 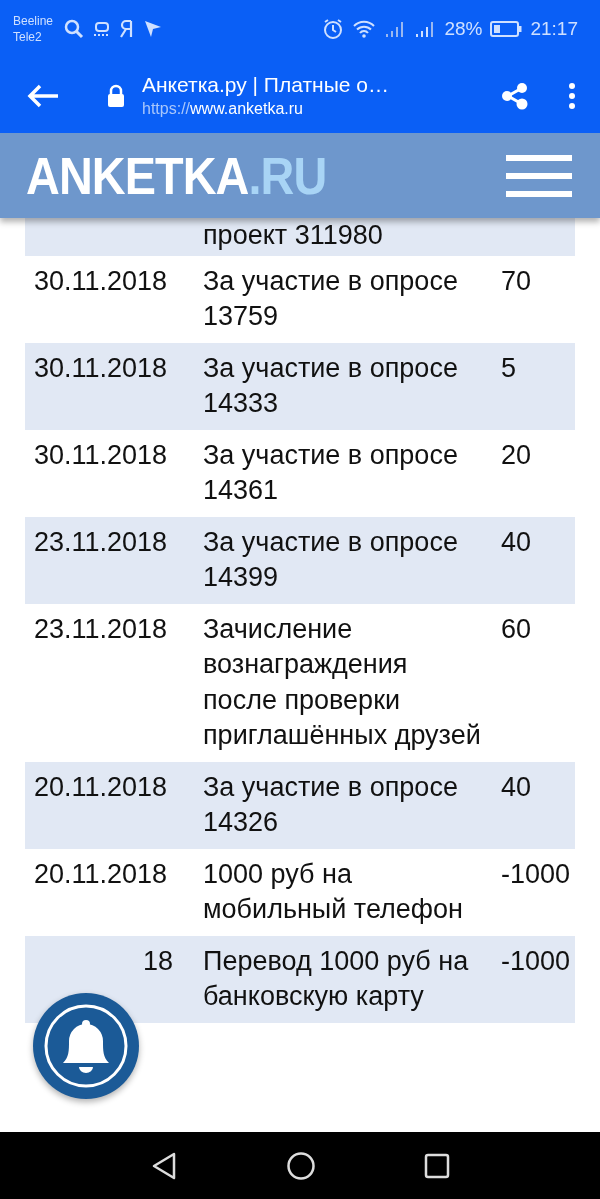 What do you see at coordinates (515, 95) in the screenshot?
I see `share-icon` at bounding box center [515, 95].